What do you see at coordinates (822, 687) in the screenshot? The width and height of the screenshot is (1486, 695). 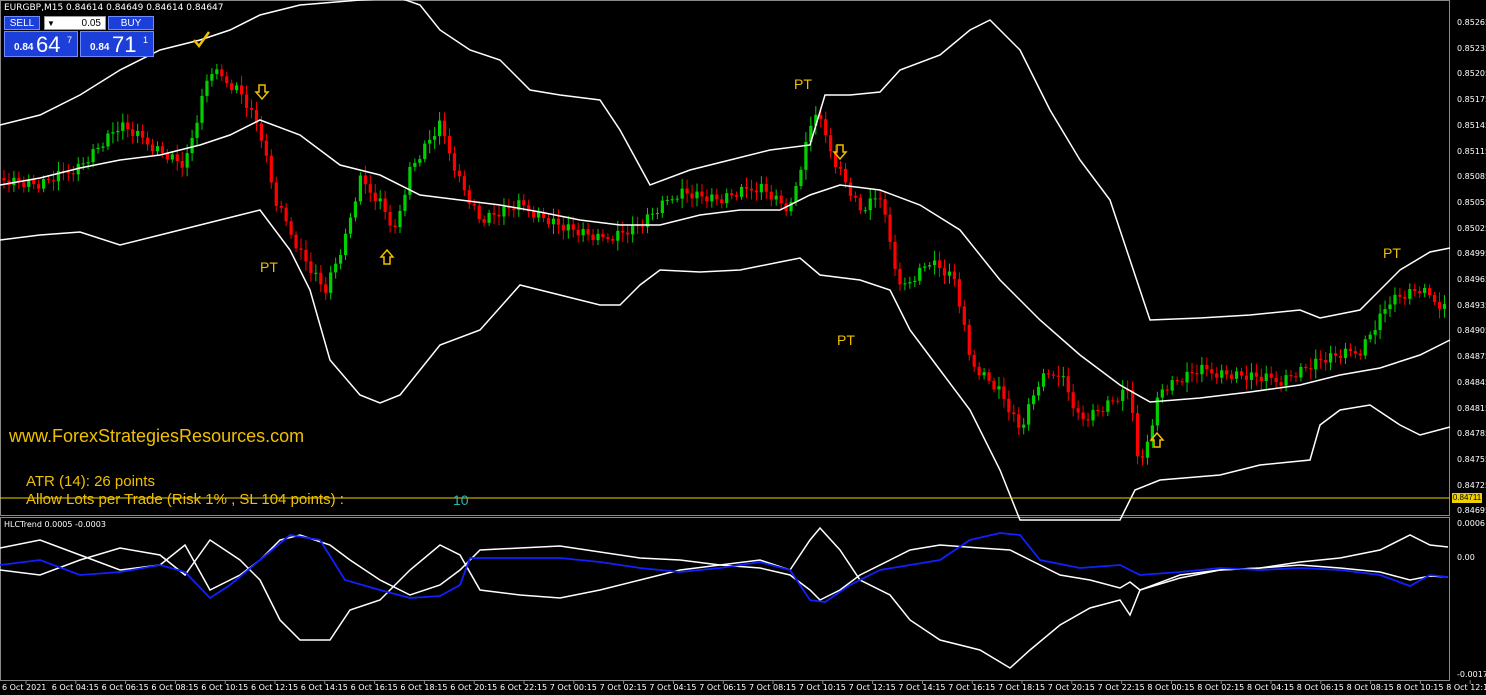 I see `time-axis-label: 7 Oct 10:15` at bounding box center [822, 687].